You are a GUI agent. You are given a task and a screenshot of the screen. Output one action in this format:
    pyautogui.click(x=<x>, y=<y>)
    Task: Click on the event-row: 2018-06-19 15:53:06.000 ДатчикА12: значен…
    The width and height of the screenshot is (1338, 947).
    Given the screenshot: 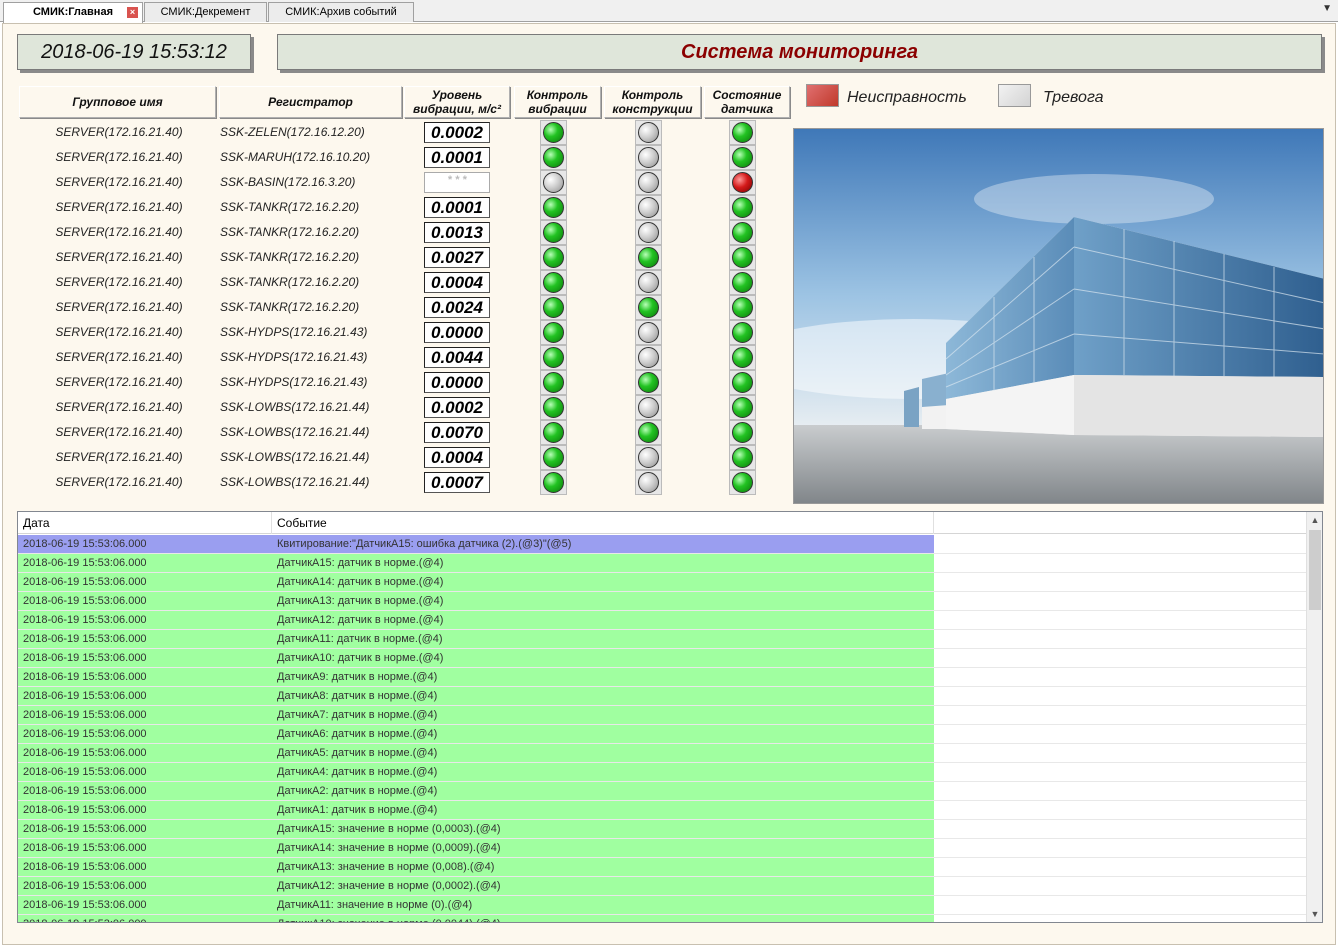 What is the action you would take?
    pyautogui.click(x=663, y=886)
    